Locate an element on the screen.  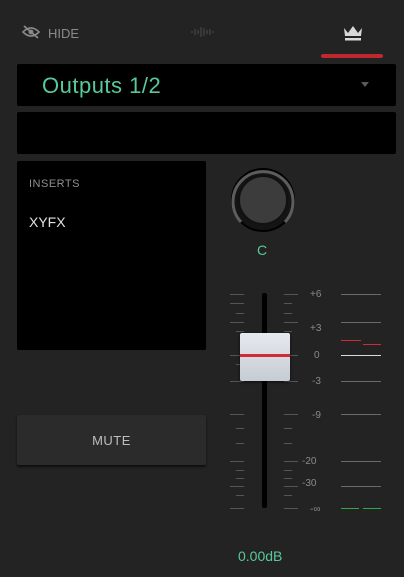
hide-label: HIDE is located at coordinates (64, 33).